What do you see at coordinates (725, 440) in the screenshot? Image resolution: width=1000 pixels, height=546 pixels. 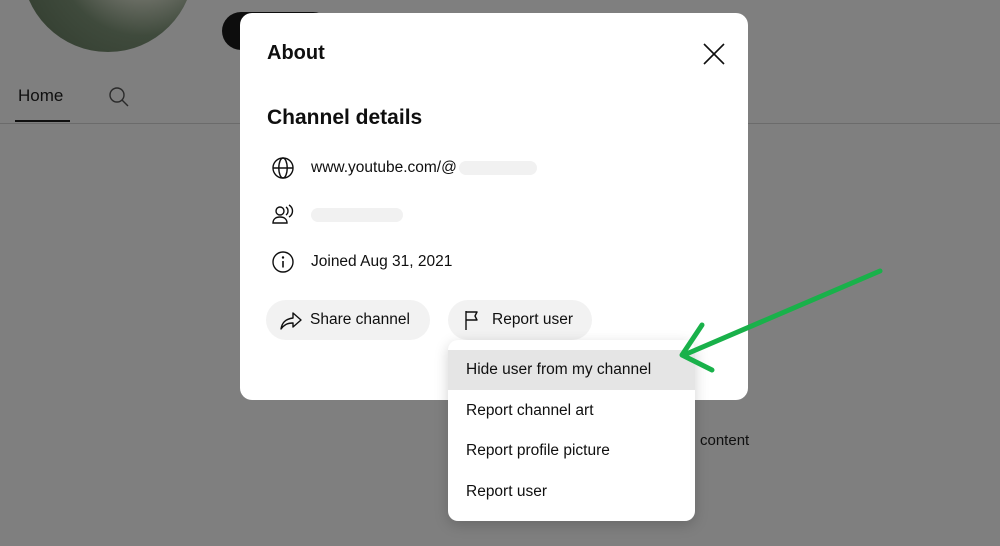 I see `background-content-text: content` at bounding box center [725, 440].